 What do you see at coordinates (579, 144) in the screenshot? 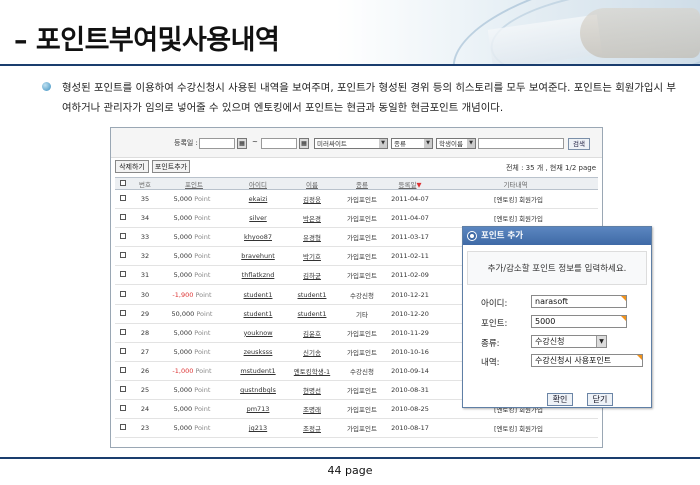
I see `search-button: 검색` at bounding box center [579, 144].